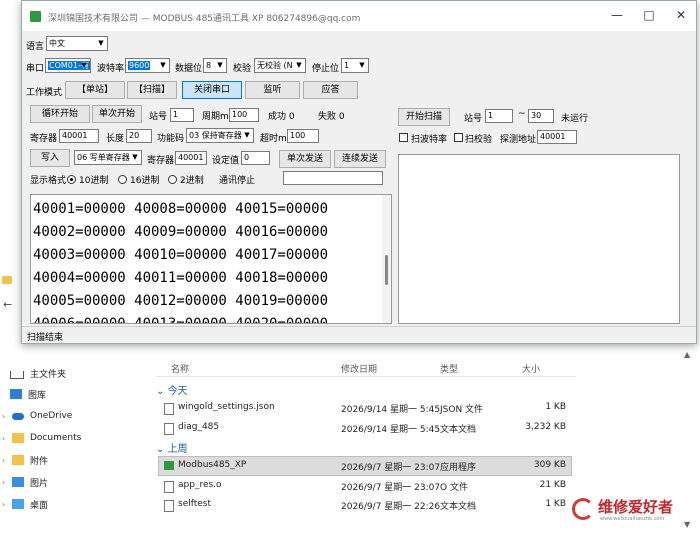 The width and height of the screenshot is (700, 535). What do you see at coordinates (152, 90) in the screenshot?
I see `scan-mode-button: 【扫描】` at bounding box center [152, 90].